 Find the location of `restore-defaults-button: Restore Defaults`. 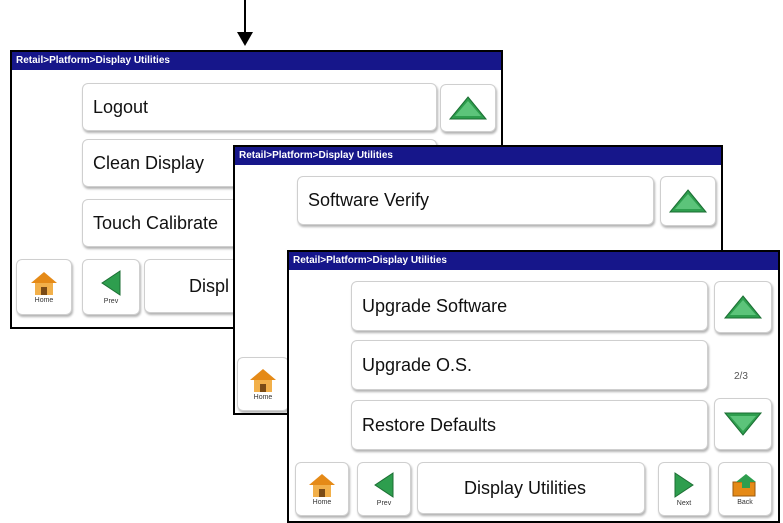

restore-defaults-button: Restore Defaults is located at coordinates (529, 425).